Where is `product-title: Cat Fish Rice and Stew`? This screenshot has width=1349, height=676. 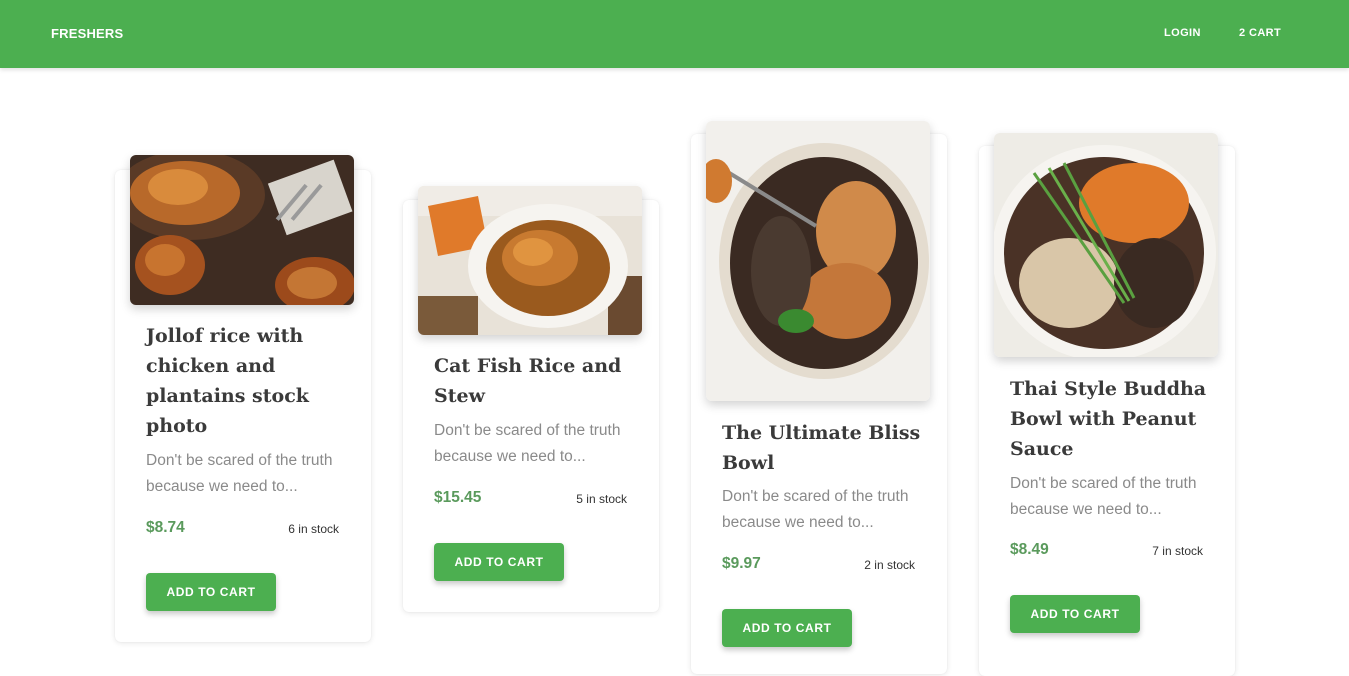 product-title: Cat Fish Rice and Stew is located at coordinates (534, 381).